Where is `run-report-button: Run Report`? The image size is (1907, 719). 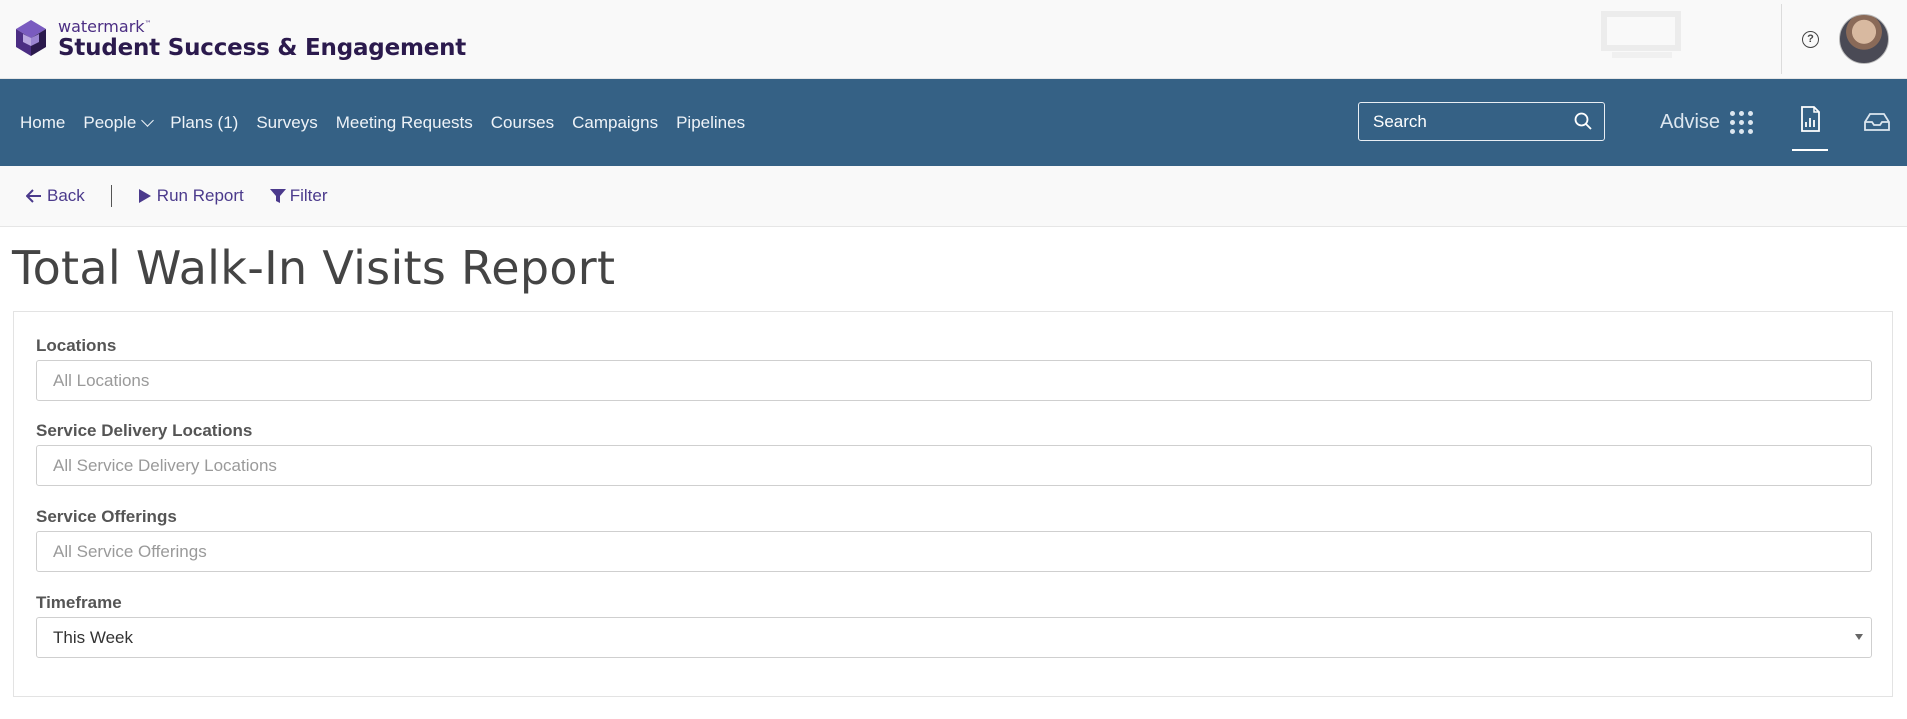
run-report-button: Run Report is located at coordinates (191, 196).